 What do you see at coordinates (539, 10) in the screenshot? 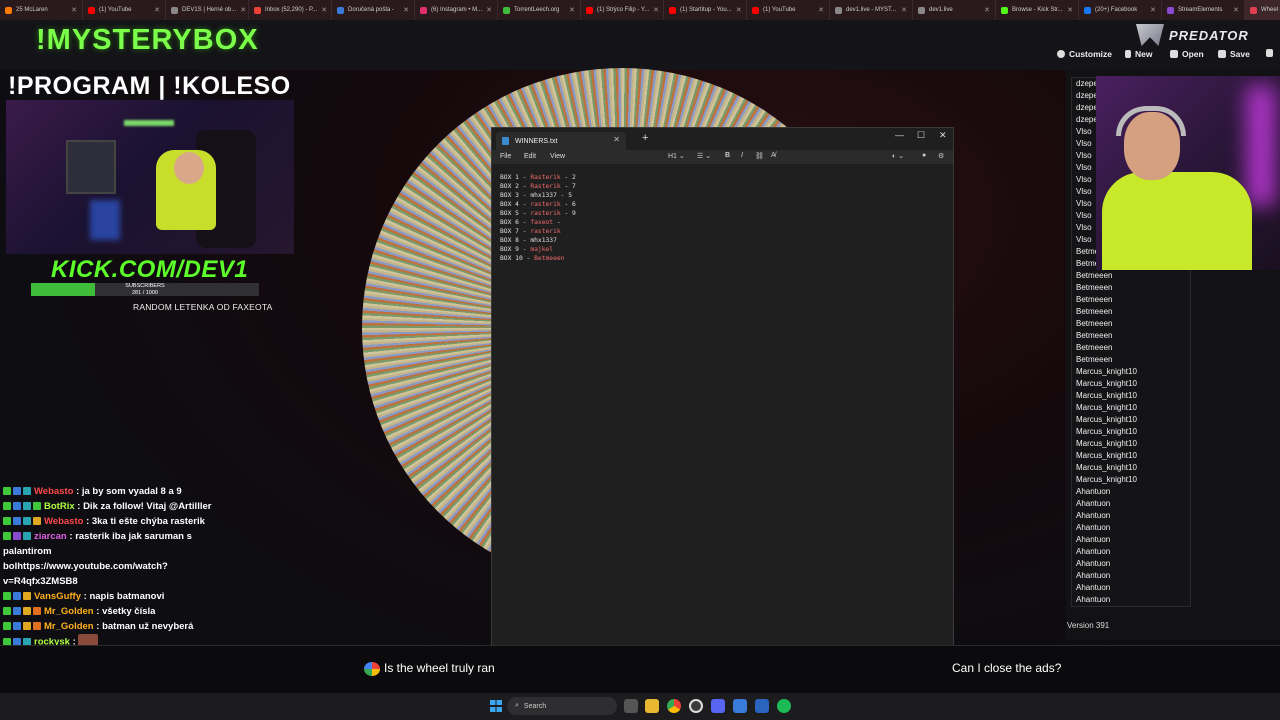
I see `browser-tab: TorrentLeech.org ✕` at bounding box center [539, 10].